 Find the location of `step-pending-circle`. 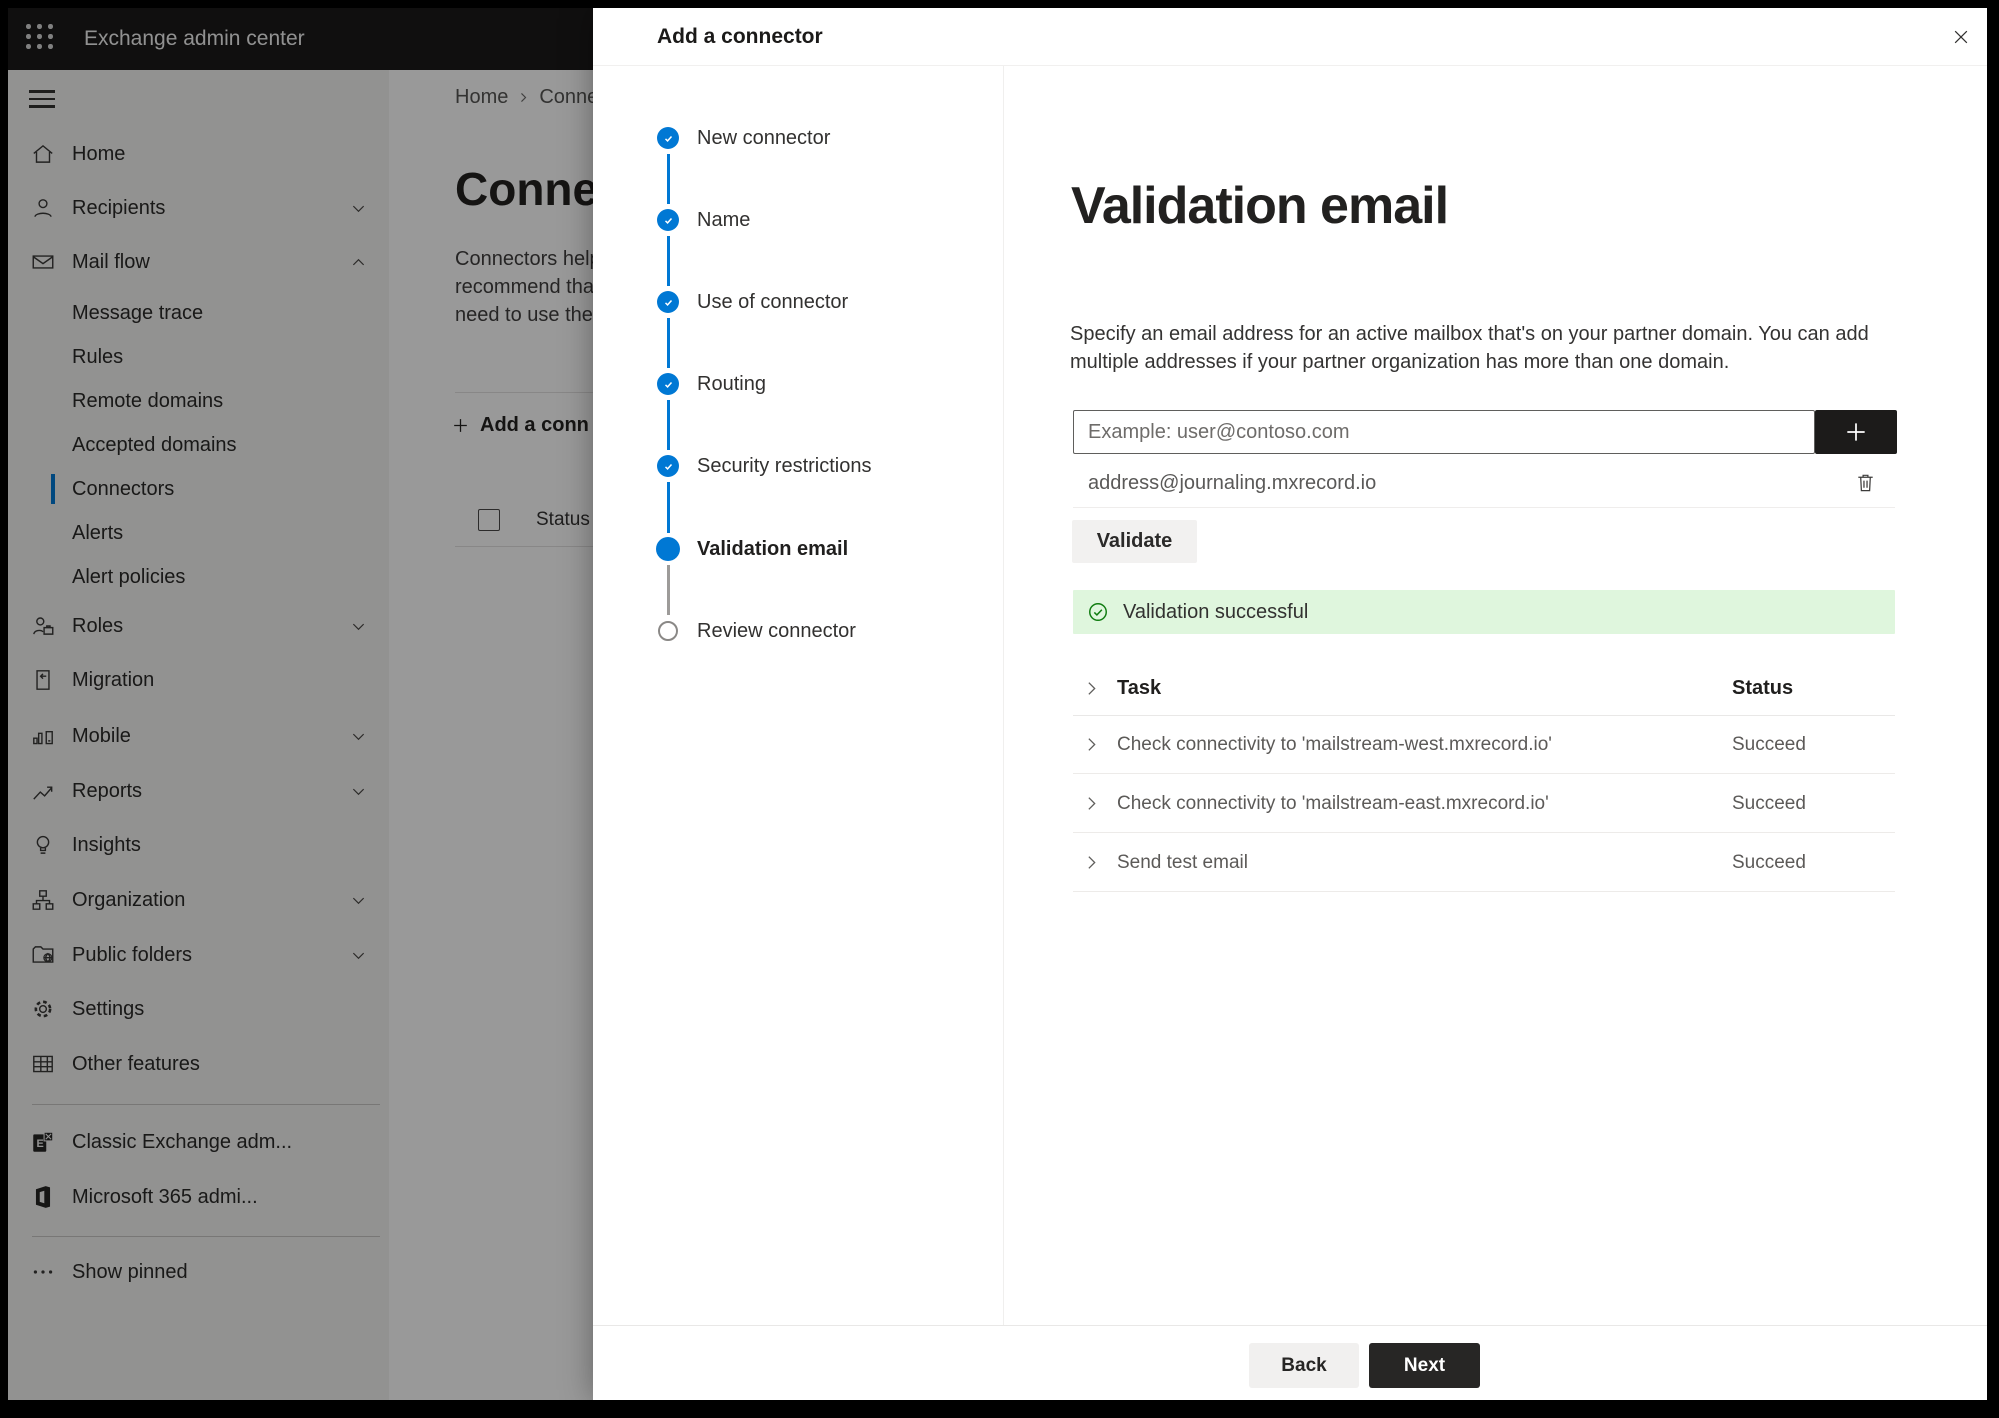

step-pending-circle is located at coordinates (668, 631).